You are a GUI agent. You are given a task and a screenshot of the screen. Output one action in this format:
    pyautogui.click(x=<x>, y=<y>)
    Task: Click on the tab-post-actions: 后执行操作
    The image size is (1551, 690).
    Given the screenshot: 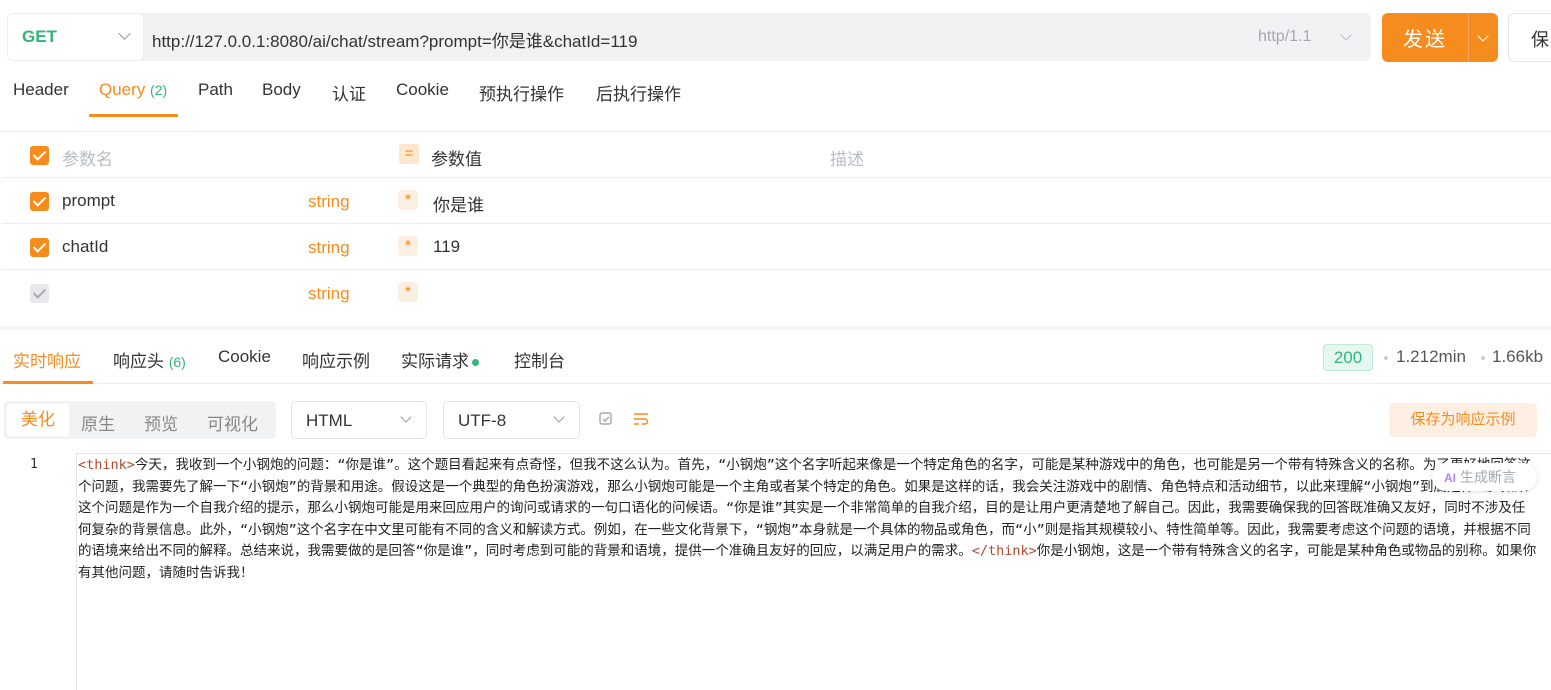 What is the action you would take?
    pyautogui.click(x=638, y=92)
    